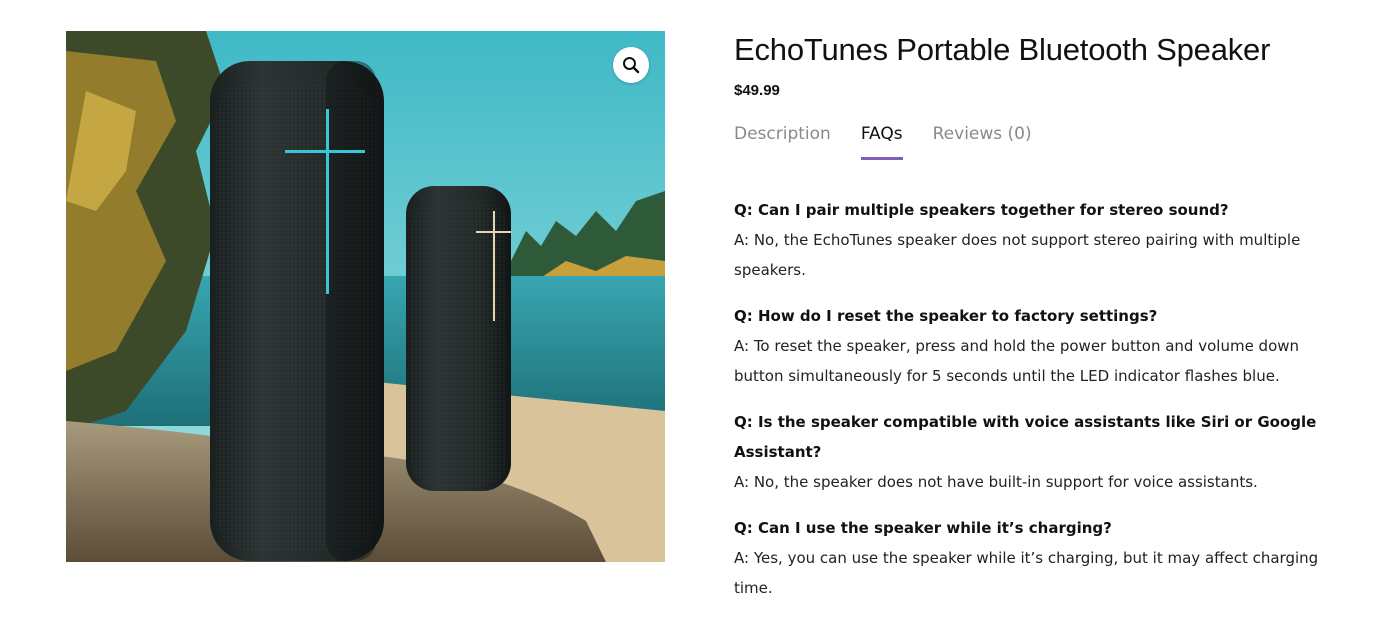 The width and height of the screenshot is (1398, 620). I want to click on tab-reviews: Reviews (0), so click(982, 142).